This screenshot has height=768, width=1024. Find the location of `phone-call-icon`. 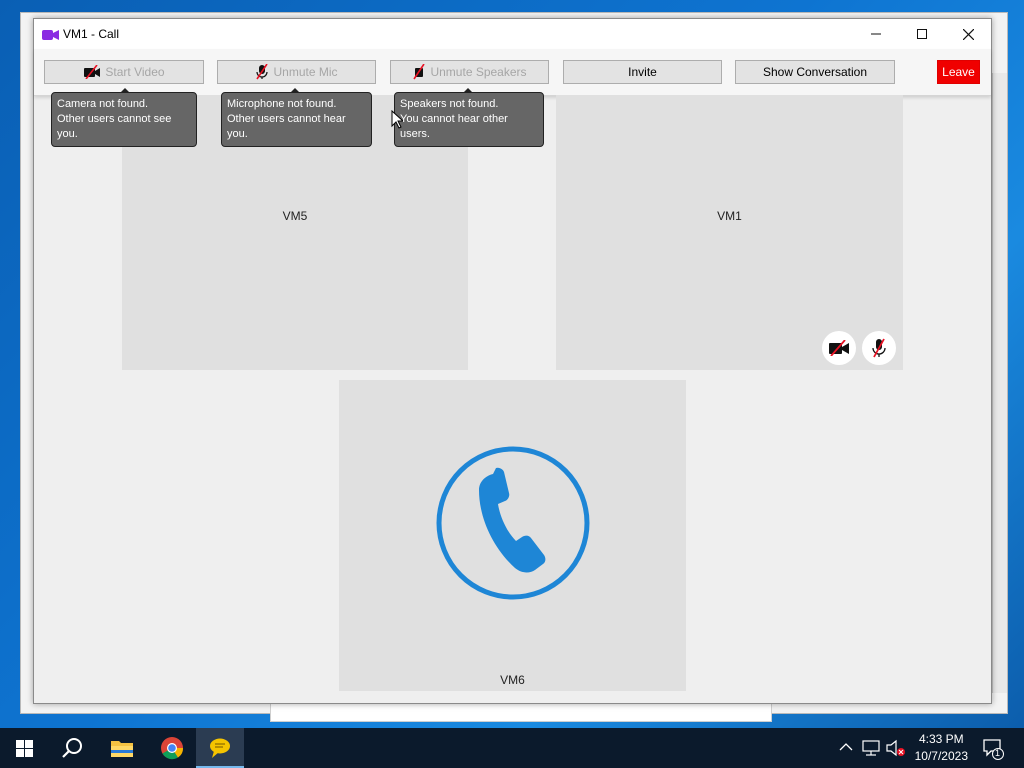

phone-call-icon is located at coordinates (513, 523).